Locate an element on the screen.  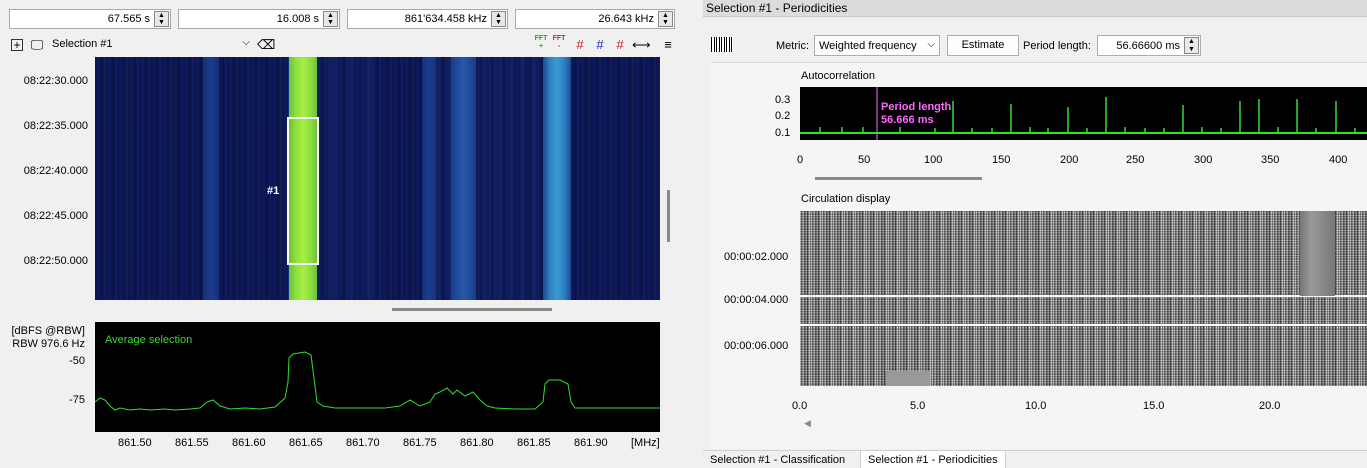
spectrum-y-label: -75 is located at coordinates (77, 400).